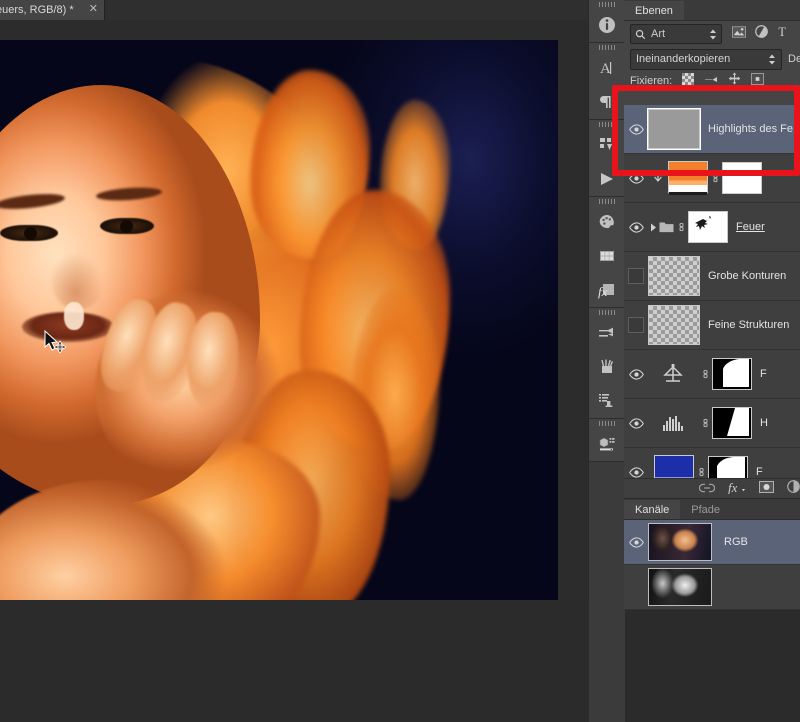 Image resolution: width=800 pixels, height=722 pixels. I want to click on layer-row, so click(712, 178).